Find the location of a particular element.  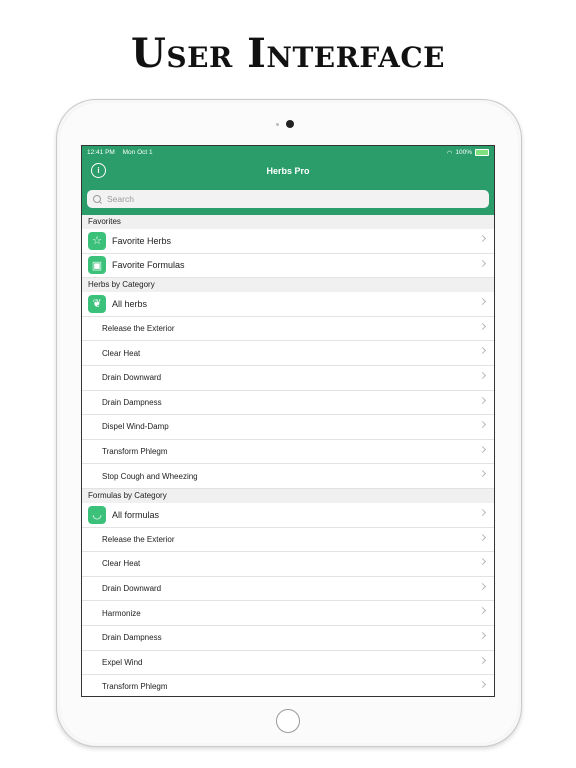

battery-percent: 100% is located at coordinates (463, 152).